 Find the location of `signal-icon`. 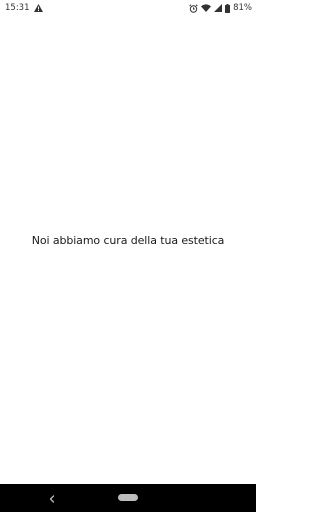

signal-icon is located at coordinates (218, 8).